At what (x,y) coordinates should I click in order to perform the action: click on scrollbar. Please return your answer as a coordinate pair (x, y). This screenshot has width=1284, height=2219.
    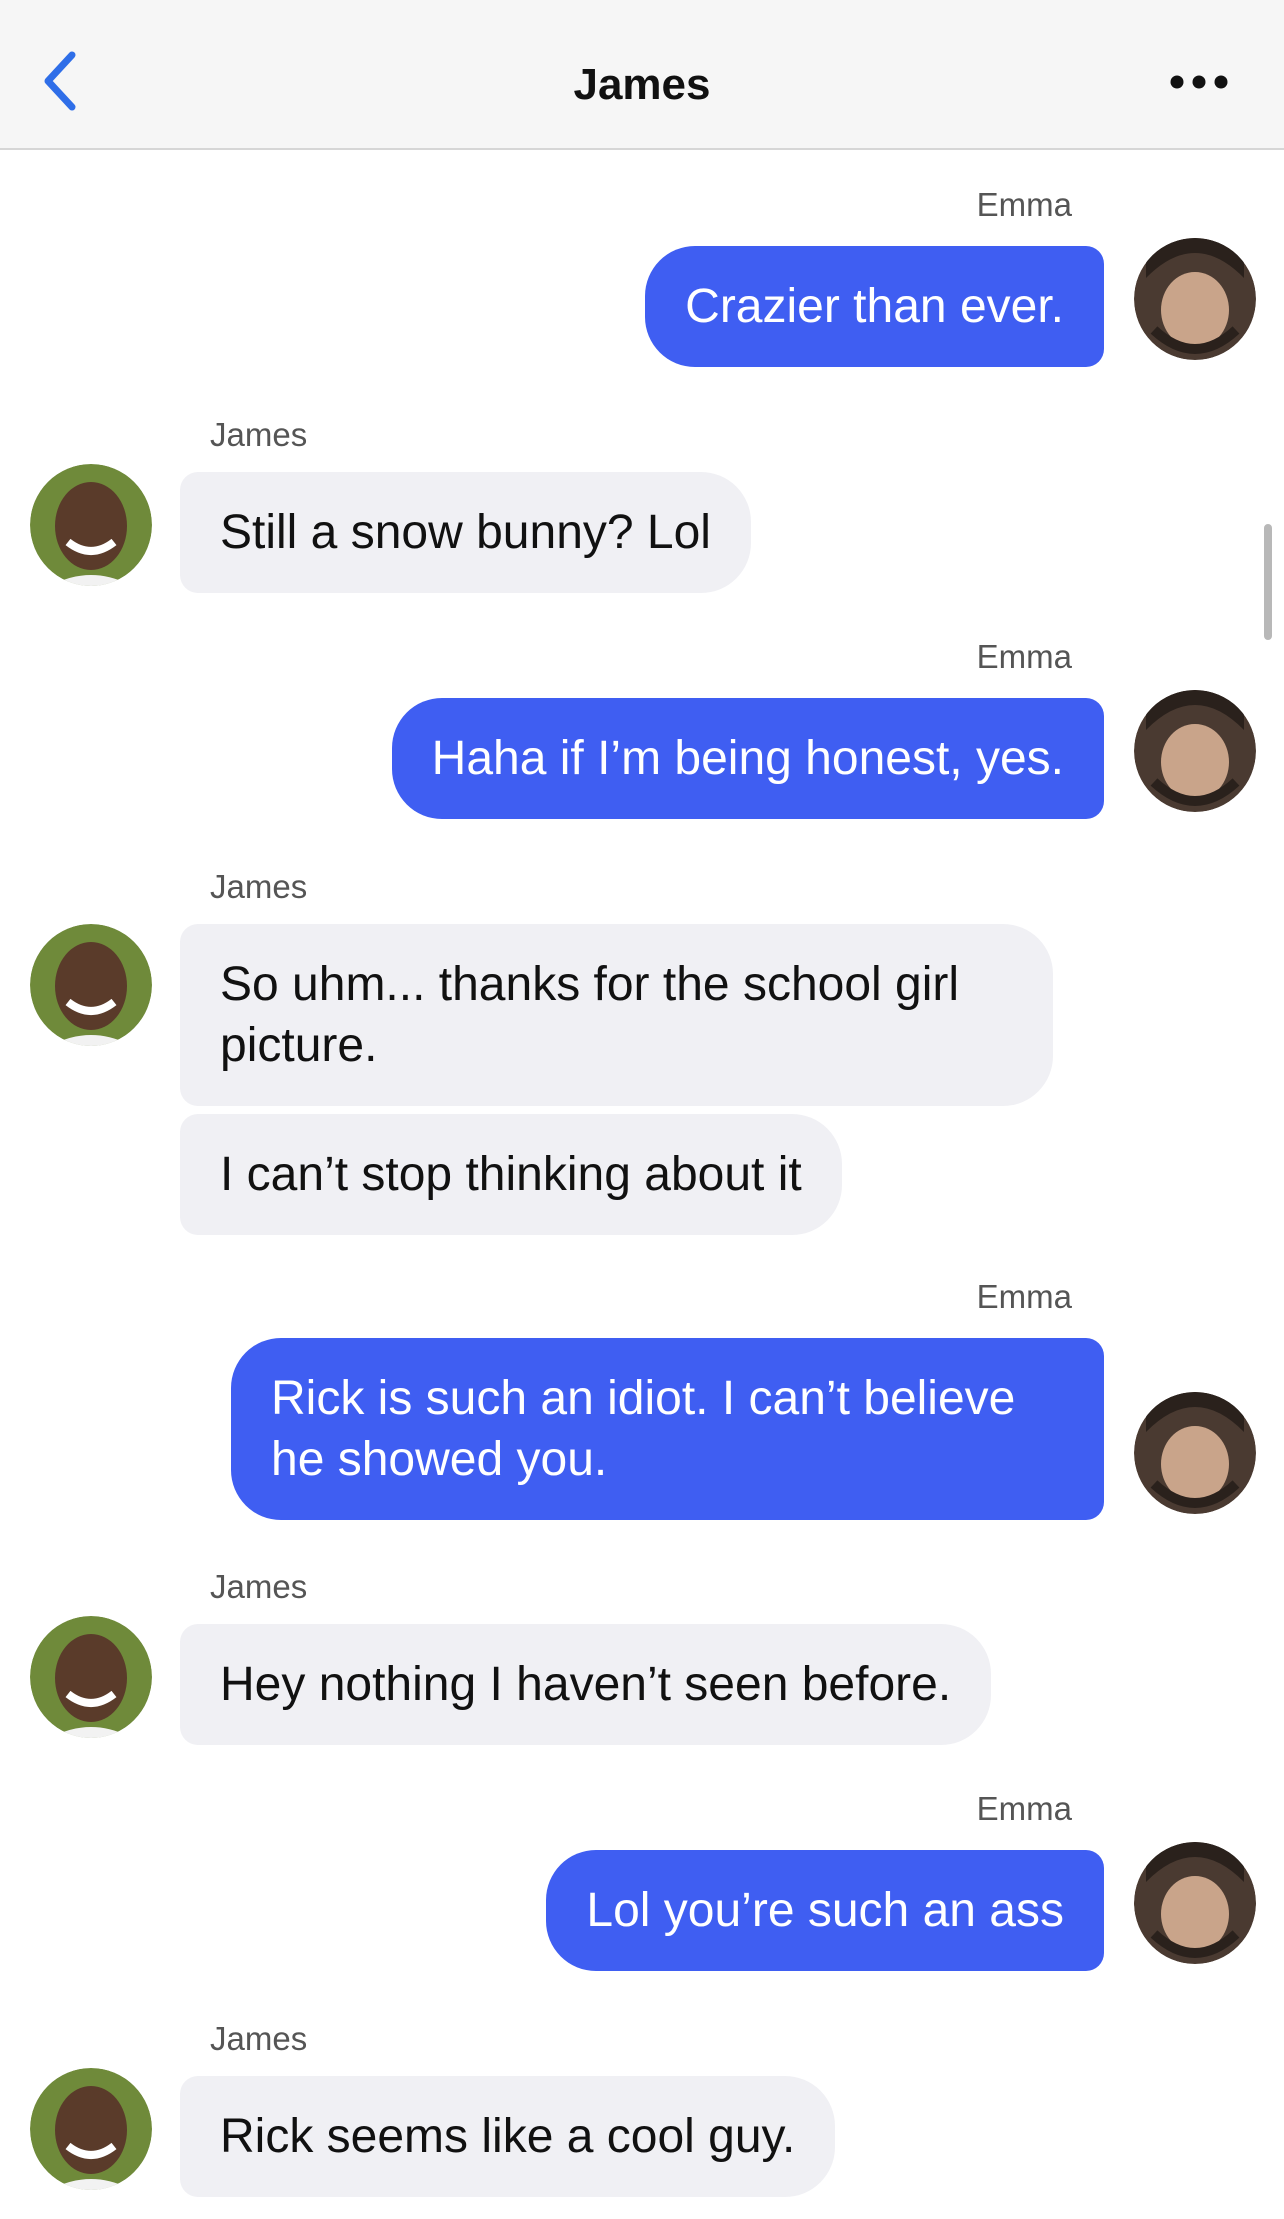
    Looking at the image, I should click on (1268, 582).